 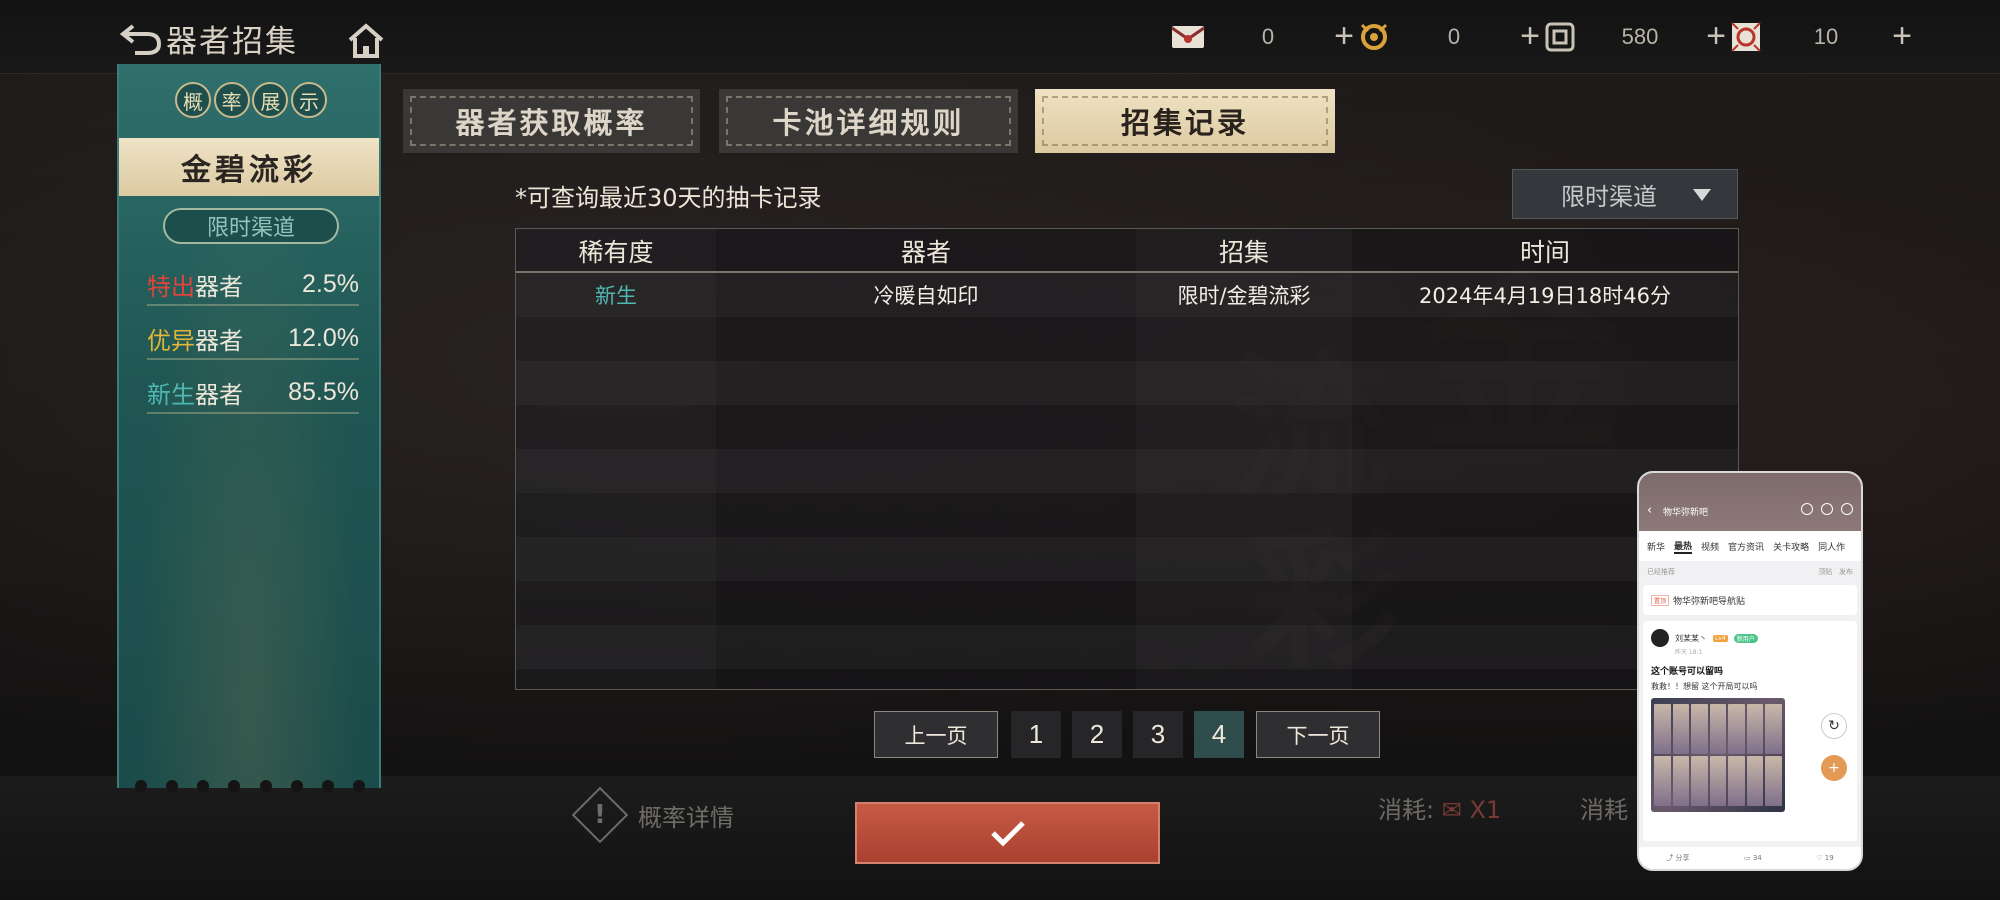 I want to click on forum-tabs: 新华 最热 视频 官方资讯 关卡攻略 同人作, so click(x=1750, y=546).